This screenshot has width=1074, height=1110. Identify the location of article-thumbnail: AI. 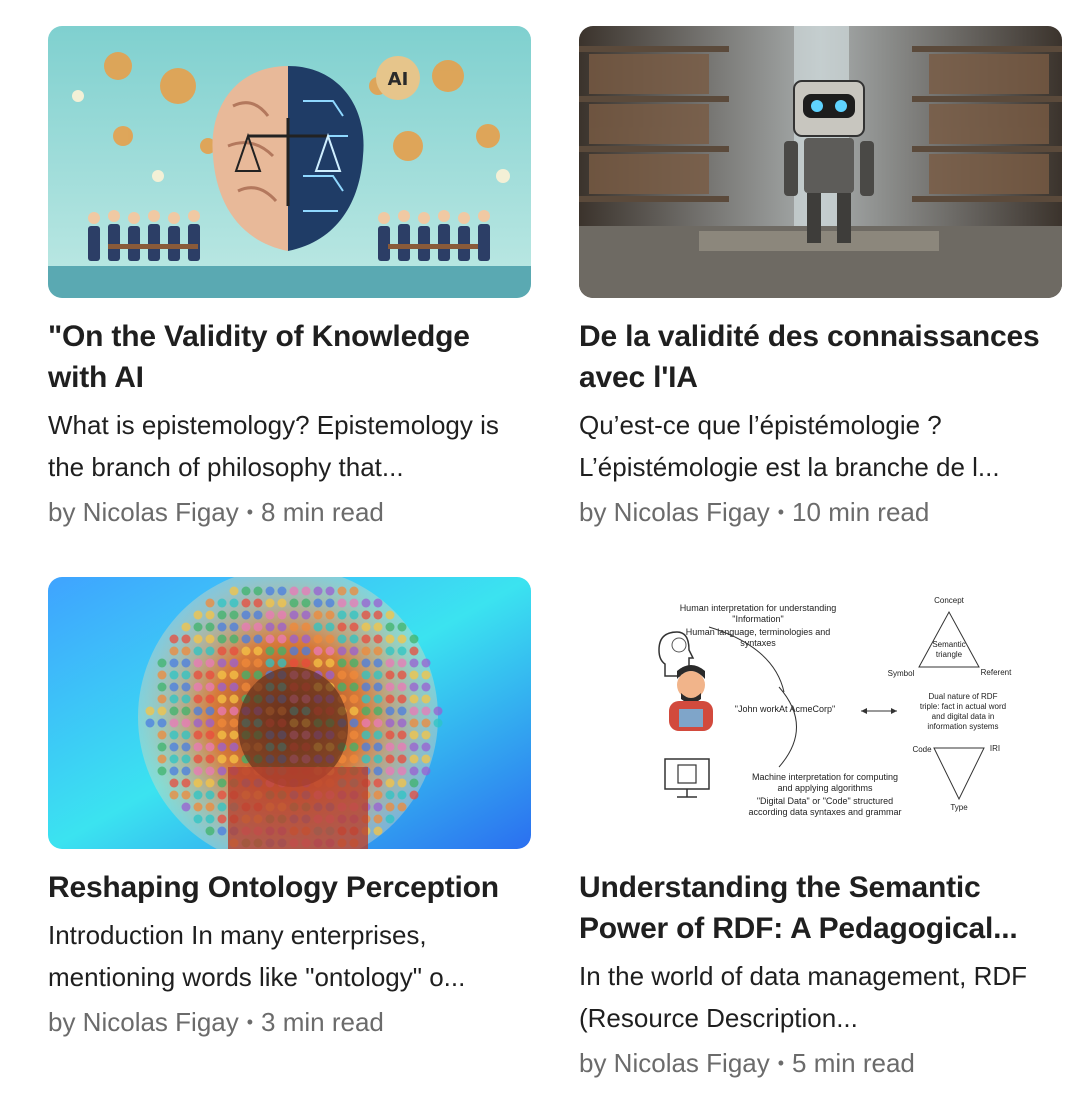
(289, 162).